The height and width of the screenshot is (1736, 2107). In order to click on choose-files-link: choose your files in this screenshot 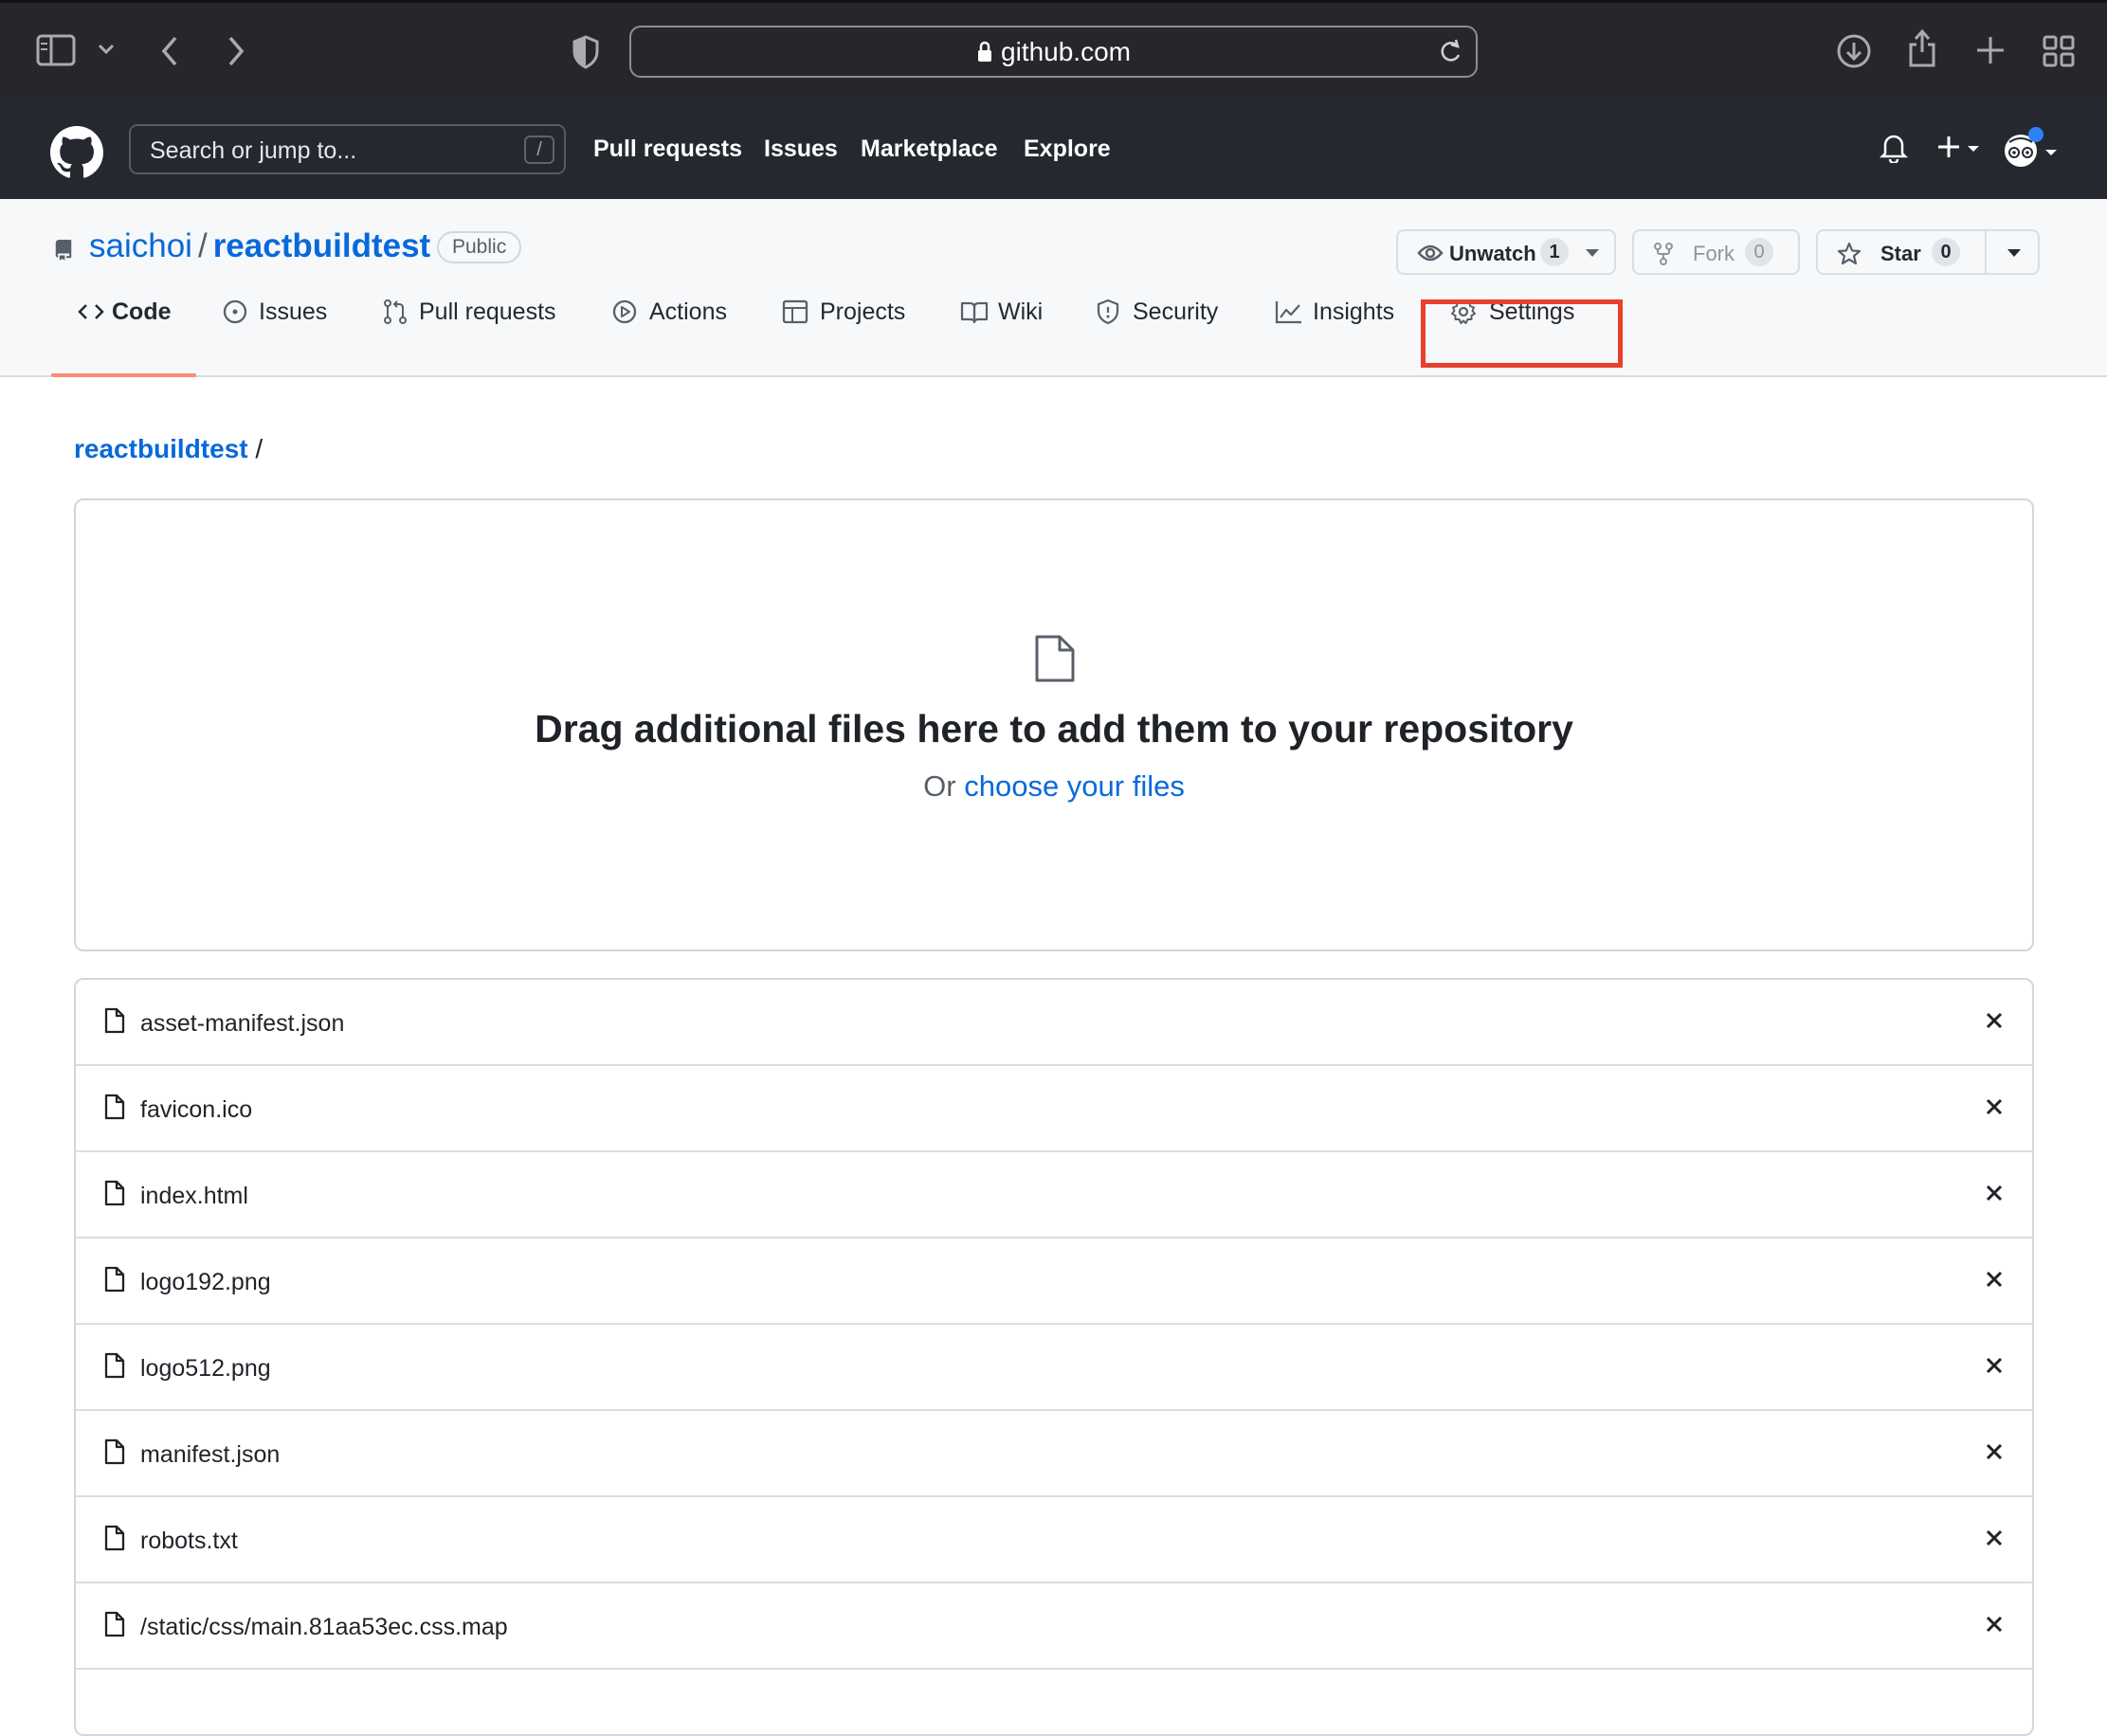, I will do `click(1074, 786)`.